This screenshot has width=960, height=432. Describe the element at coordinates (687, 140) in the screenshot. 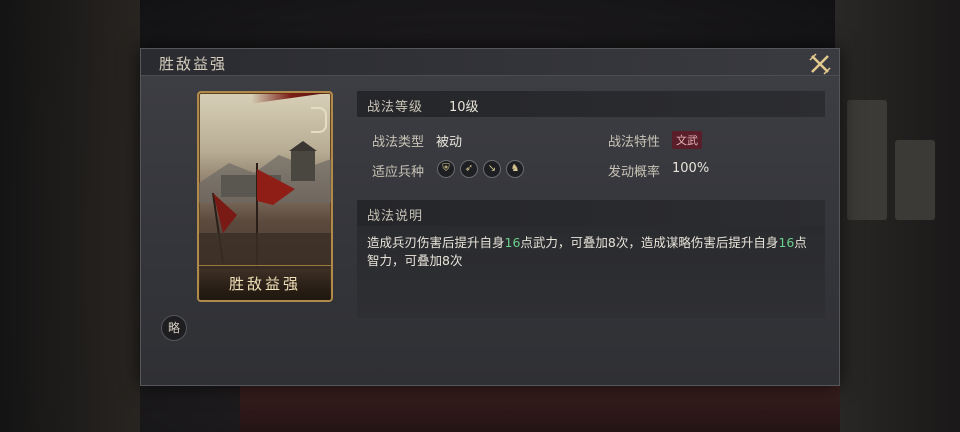

I see `trait-tag: 文武` at that location.